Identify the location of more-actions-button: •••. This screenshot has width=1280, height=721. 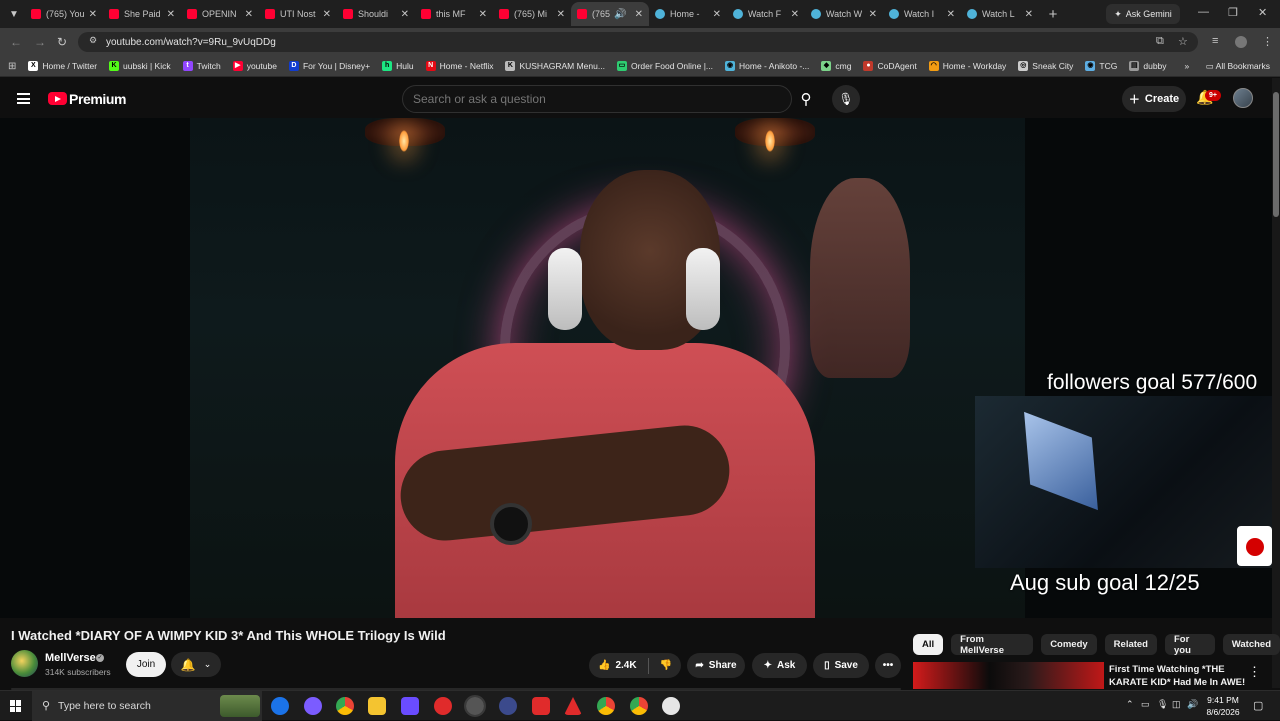
(888, 665).